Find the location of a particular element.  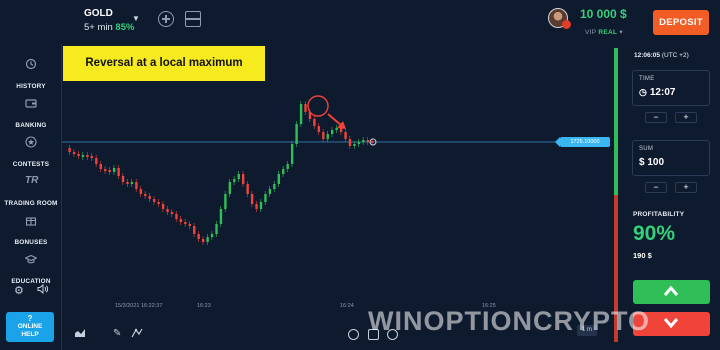

sum-increase-button: + is located at coordinates (686, 187).